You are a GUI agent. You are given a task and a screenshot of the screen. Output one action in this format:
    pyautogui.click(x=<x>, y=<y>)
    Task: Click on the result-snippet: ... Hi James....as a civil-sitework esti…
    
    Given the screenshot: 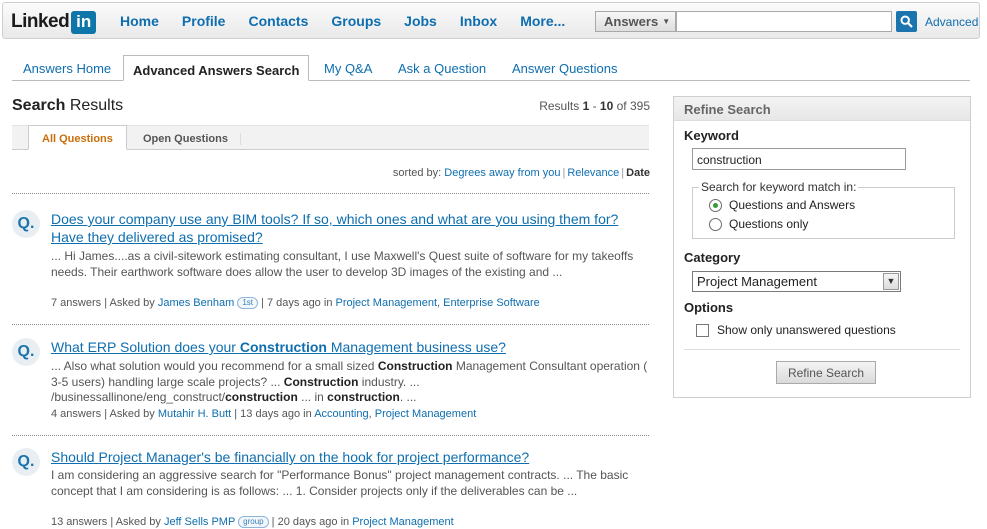 What is the action you would take?
    pyautogui.click(x=342, y=264)
    